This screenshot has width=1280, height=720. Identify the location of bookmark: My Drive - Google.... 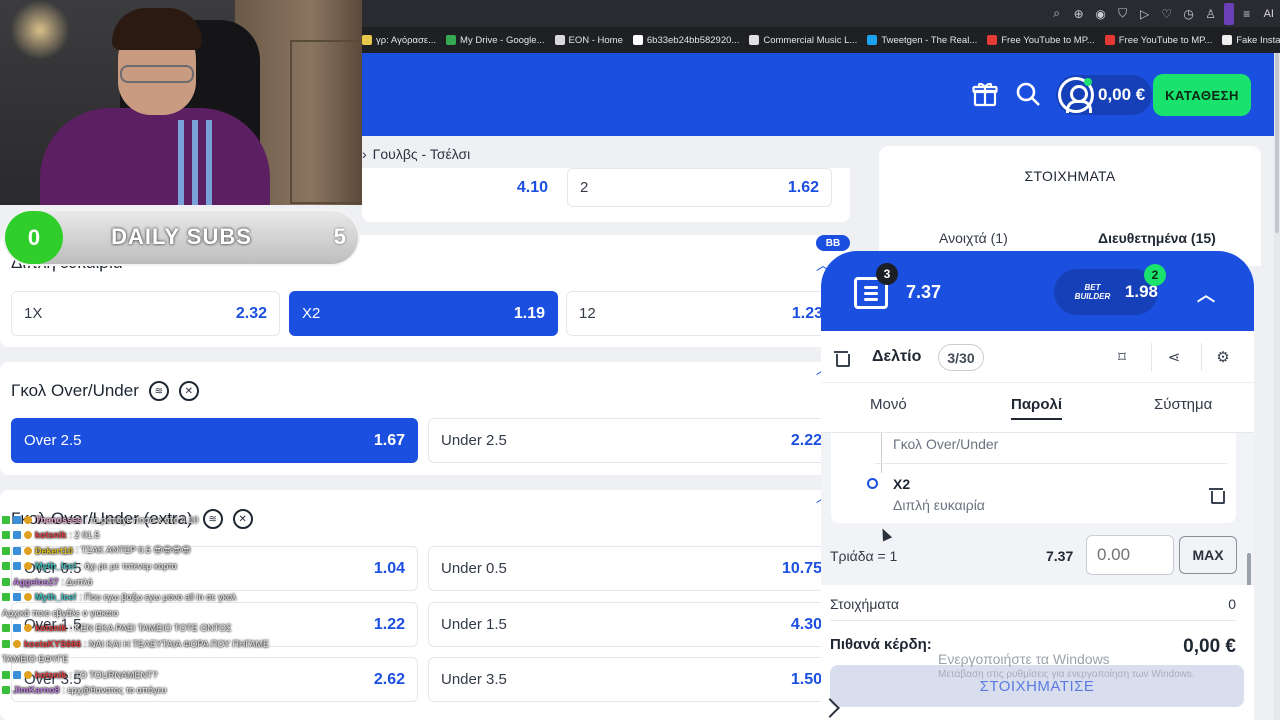
(495, 40).